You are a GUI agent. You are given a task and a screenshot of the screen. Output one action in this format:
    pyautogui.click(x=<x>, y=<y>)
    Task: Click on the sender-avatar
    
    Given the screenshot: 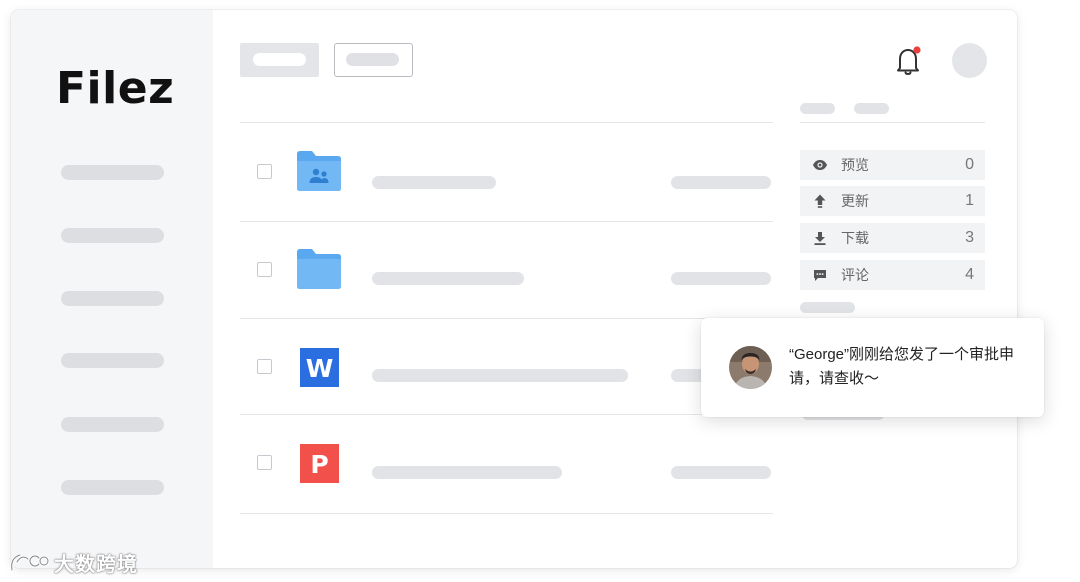 What is the action you would take?
    pyautogui.click(x=750, y=367)
    